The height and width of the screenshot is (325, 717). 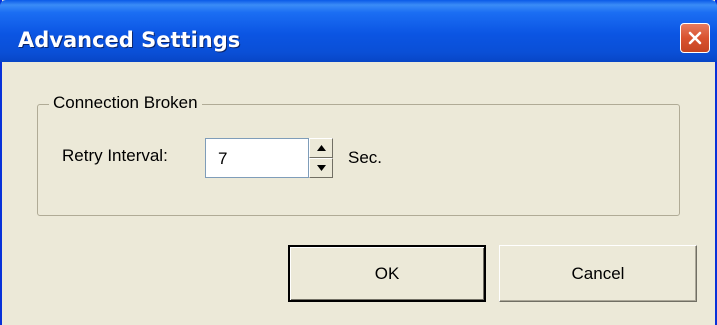 I want to click on retry-interval-input, so click(x=257, y=158).